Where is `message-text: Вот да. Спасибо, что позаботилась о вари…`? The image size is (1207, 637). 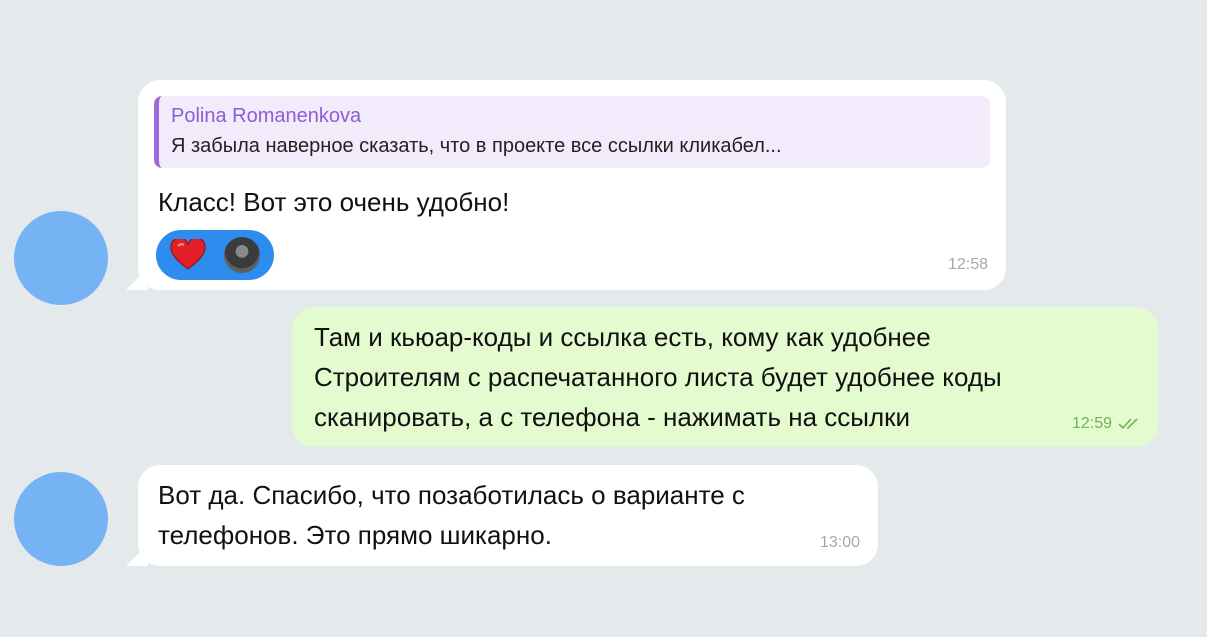
message-text: Вот да. Спасибо, что позаботилась о вари… is located at coordinates (451, 515).